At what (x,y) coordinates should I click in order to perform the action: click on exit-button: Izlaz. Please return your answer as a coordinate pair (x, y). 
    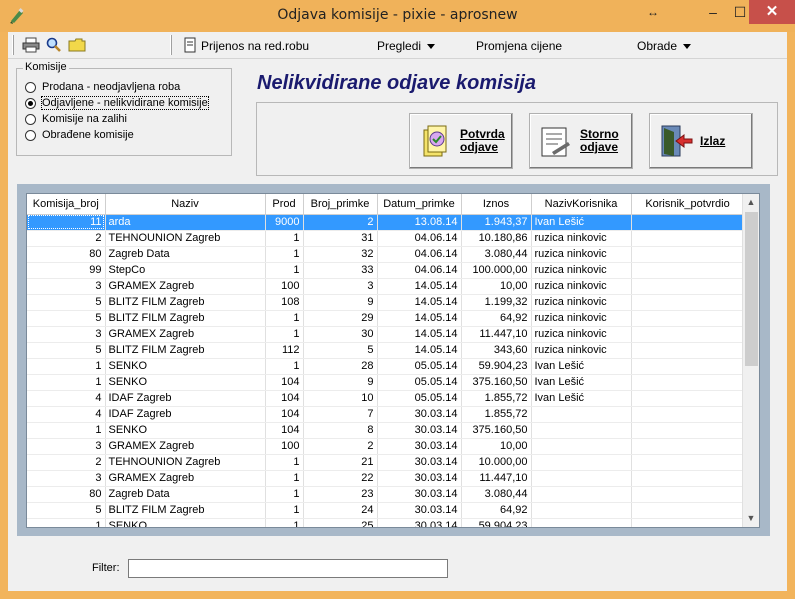
    Looking at the image, I should click on (701, 141).